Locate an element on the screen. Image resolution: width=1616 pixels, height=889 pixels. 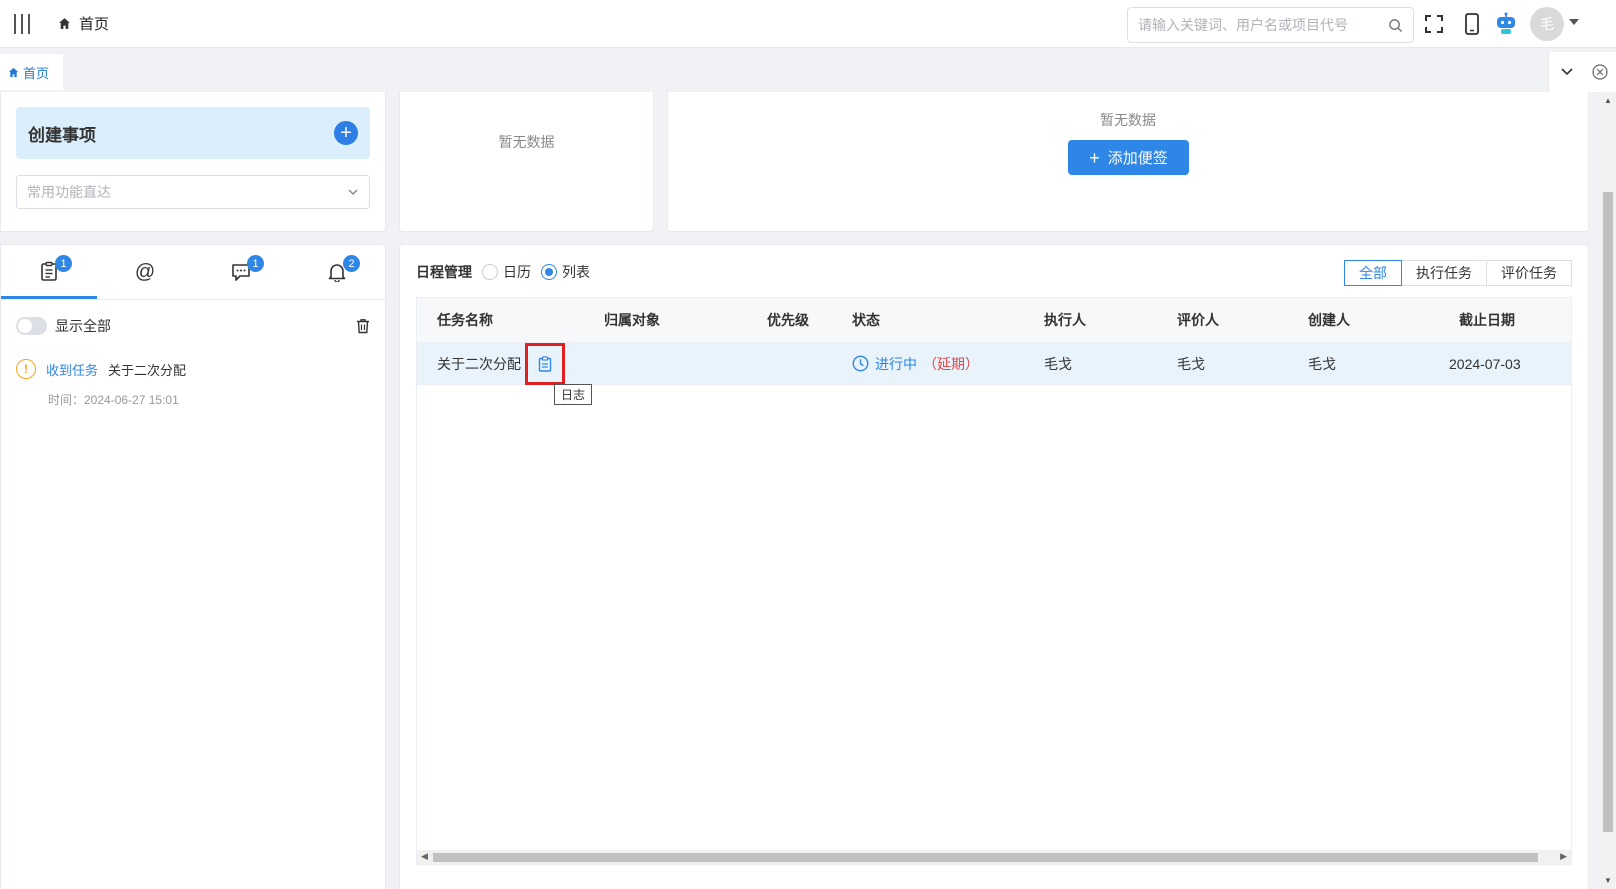
priority-cell is located at coordinates (789, 363).